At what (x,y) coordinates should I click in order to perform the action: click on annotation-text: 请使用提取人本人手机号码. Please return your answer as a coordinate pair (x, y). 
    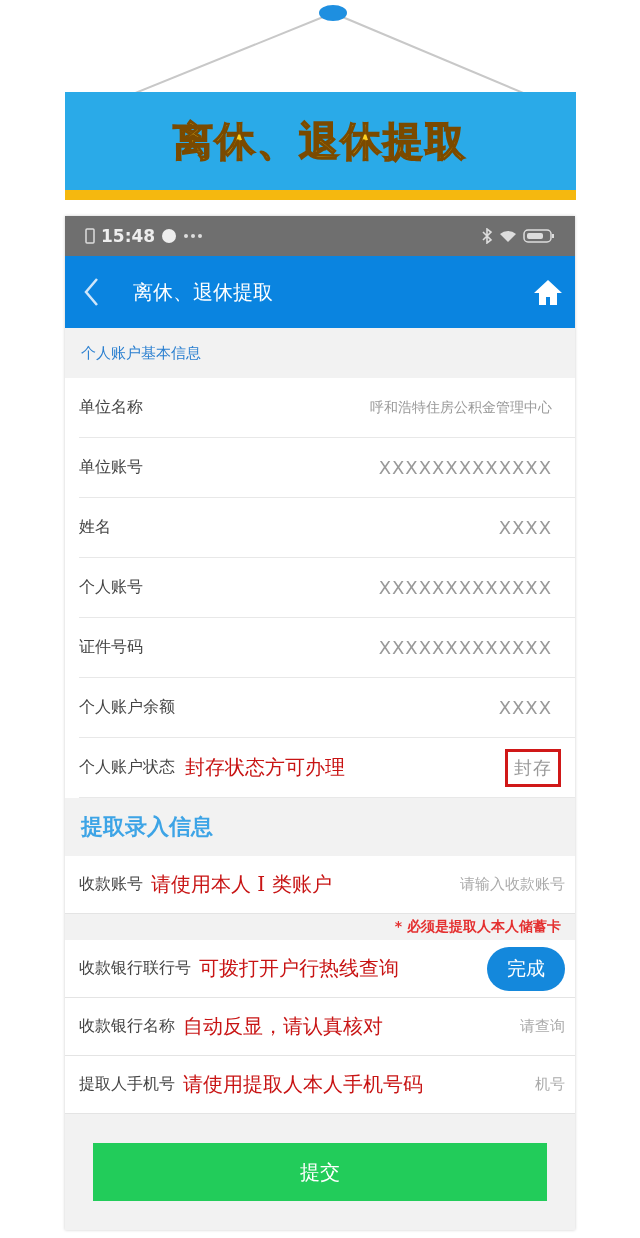
    Looking at the image, I should click on (303, 1084).